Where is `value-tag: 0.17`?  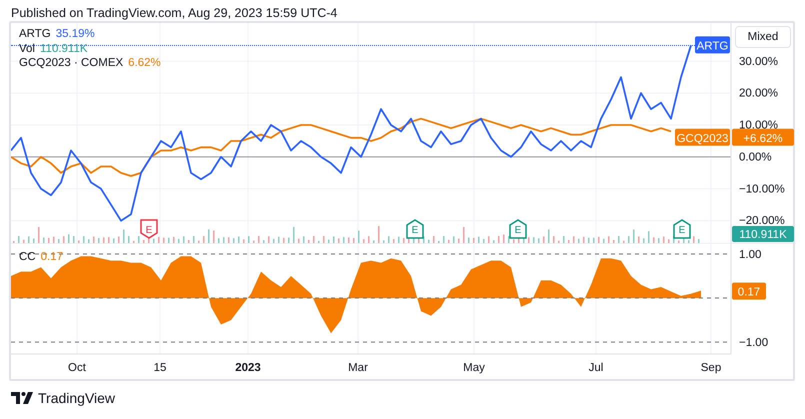 value-tag: 0.17 is located at coordinates (749, 291).